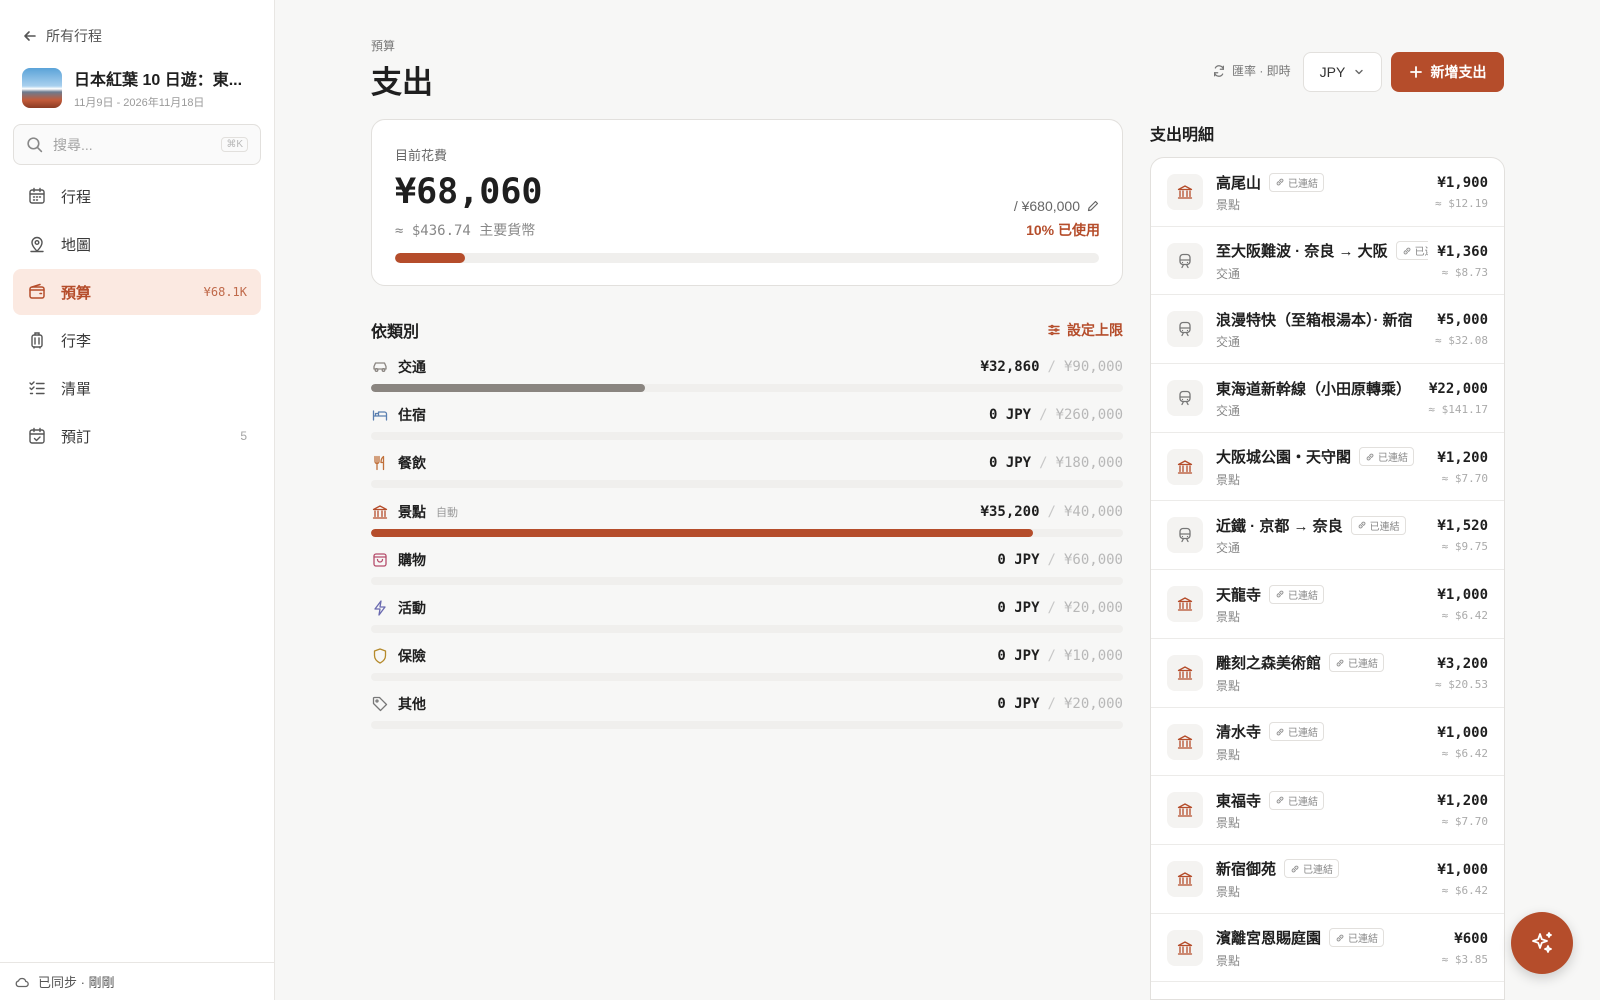  I want to click on add-expense-button: 新增支出, so click(1447, 72).